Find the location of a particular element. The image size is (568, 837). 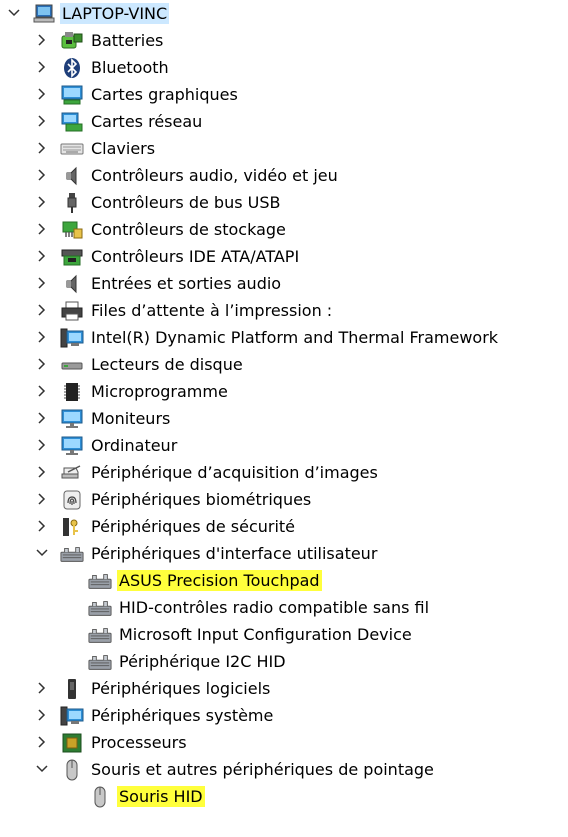

tree-item-label: Périphériques d'interface utilisateur is located at coordinates (234, 553).